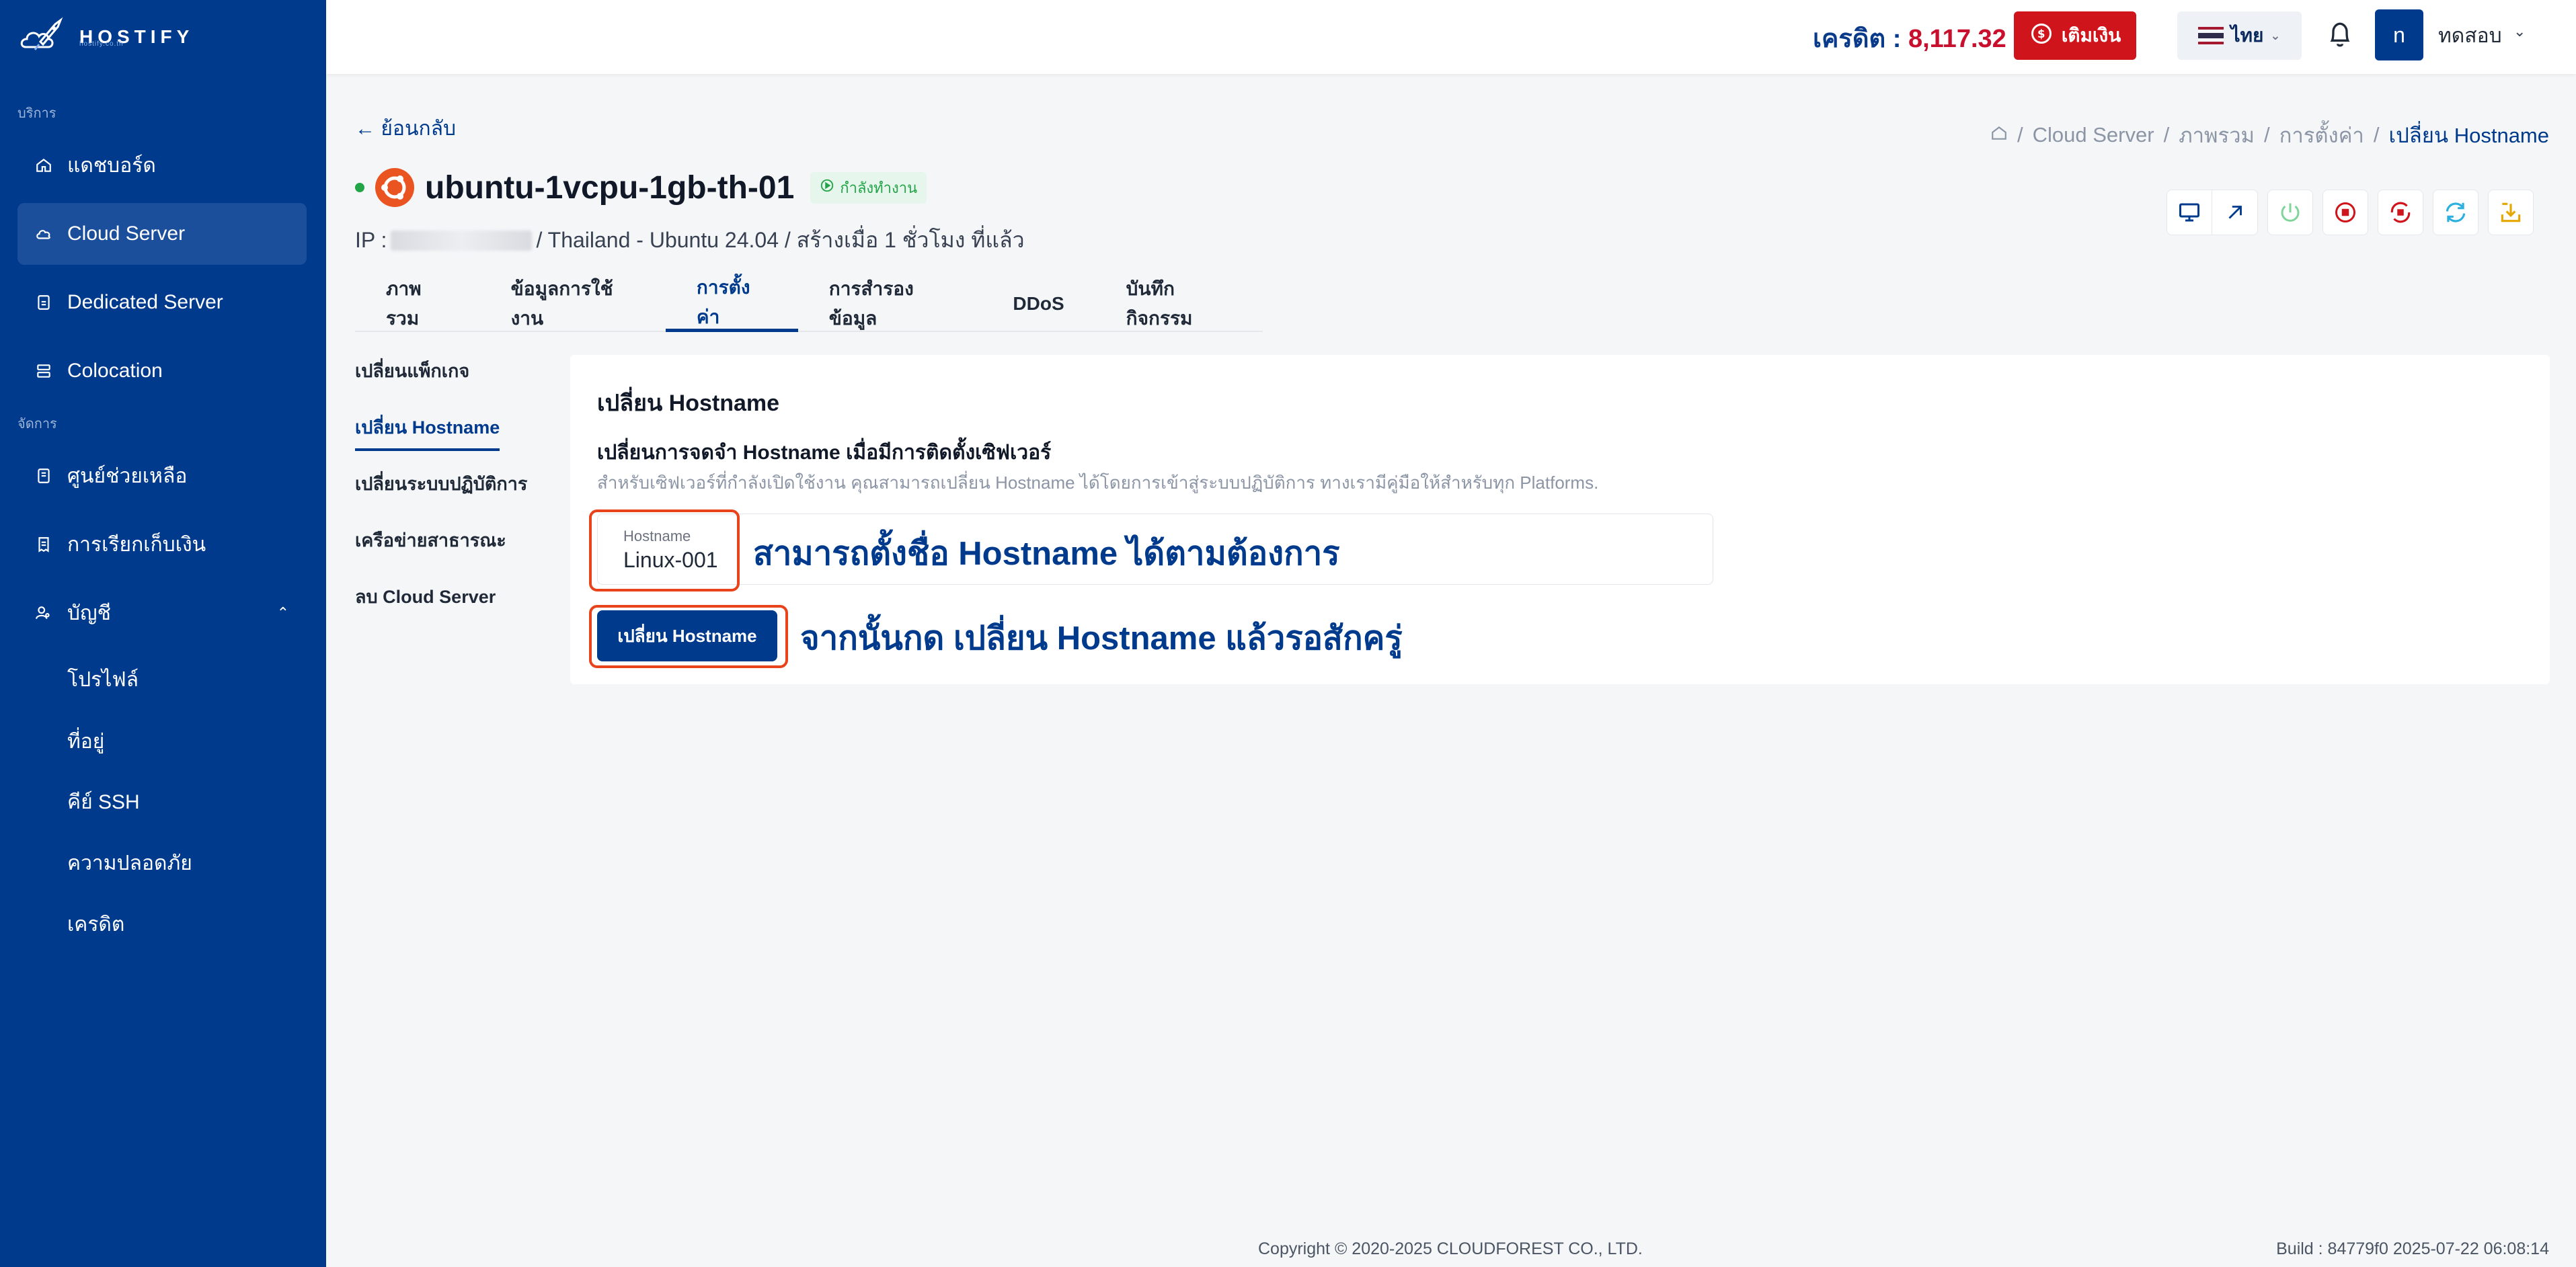 The width and height of the screenshot is (2576, 1267). I want to click on sidebar-item-colocation: Colocation, so click(162, 371).